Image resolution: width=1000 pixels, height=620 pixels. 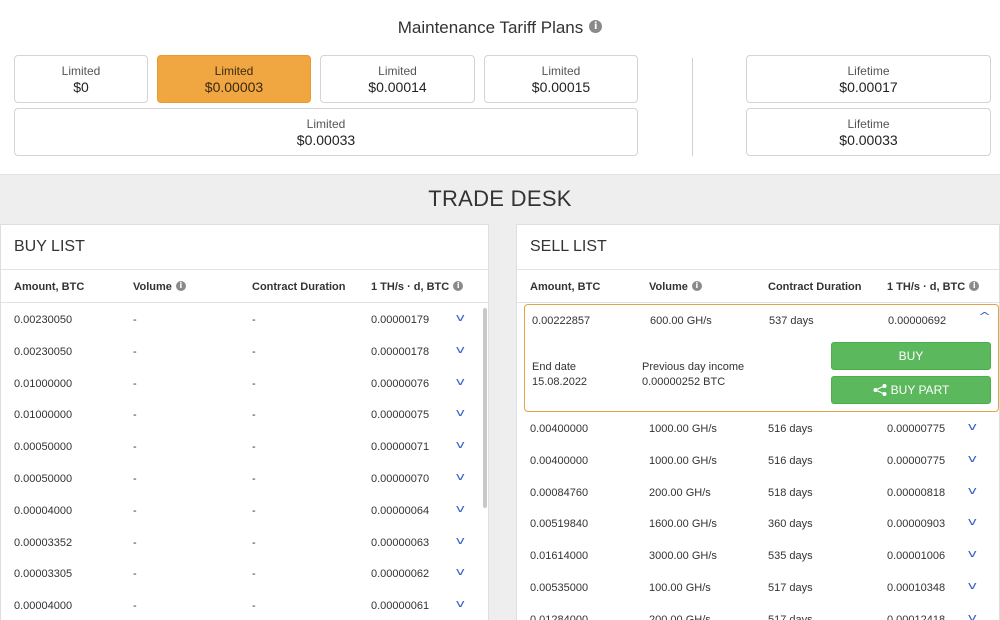 I want to click on plan-card: Limited $0.00015, so click(x=561, y=79).